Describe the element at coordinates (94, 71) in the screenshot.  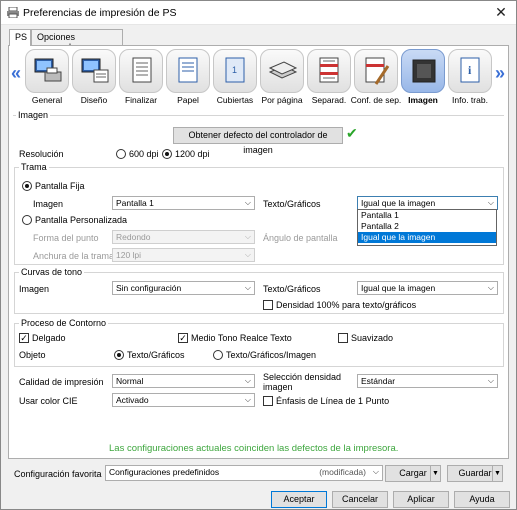
I see `layout-icon` at that location.